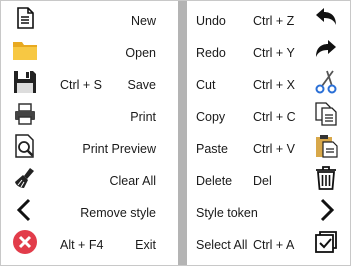 Image resolution: width=351 pixels, height=266 pixels. What do you see at coordinates (78, 117) in the screenshot?
I see `menu-item-print: Print` at bounding box center [78, 117].